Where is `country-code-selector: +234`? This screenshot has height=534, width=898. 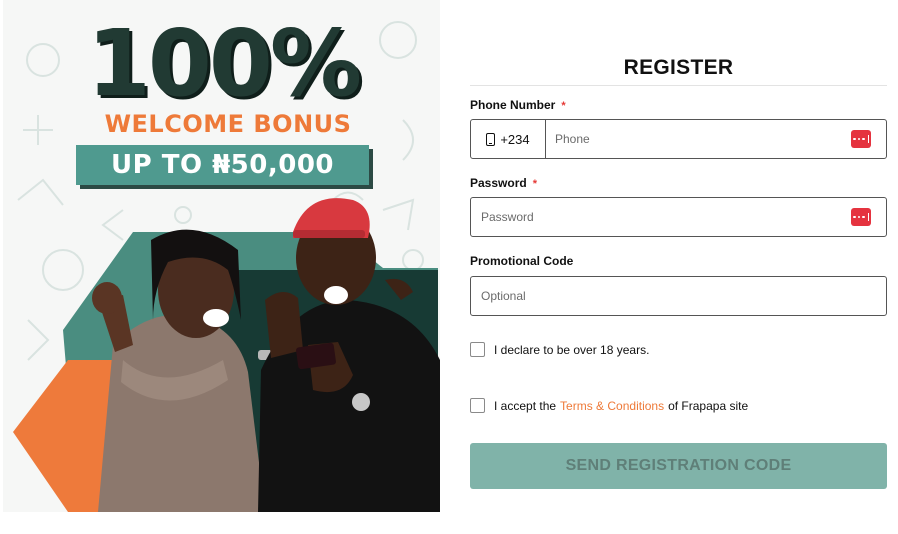
country-code-selector: +234 is located at coordinates (508, 139).